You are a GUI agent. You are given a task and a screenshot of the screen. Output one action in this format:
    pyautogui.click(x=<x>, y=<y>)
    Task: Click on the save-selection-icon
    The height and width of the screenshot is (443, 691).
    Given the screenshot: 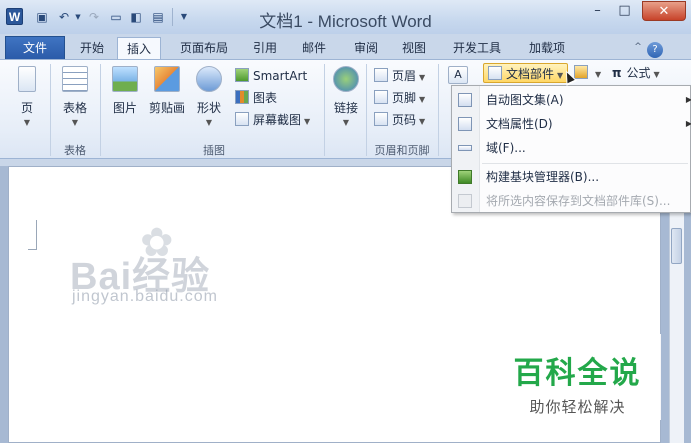 What is the action you would take?
    pyautogui.click(x=465, y=201)
    